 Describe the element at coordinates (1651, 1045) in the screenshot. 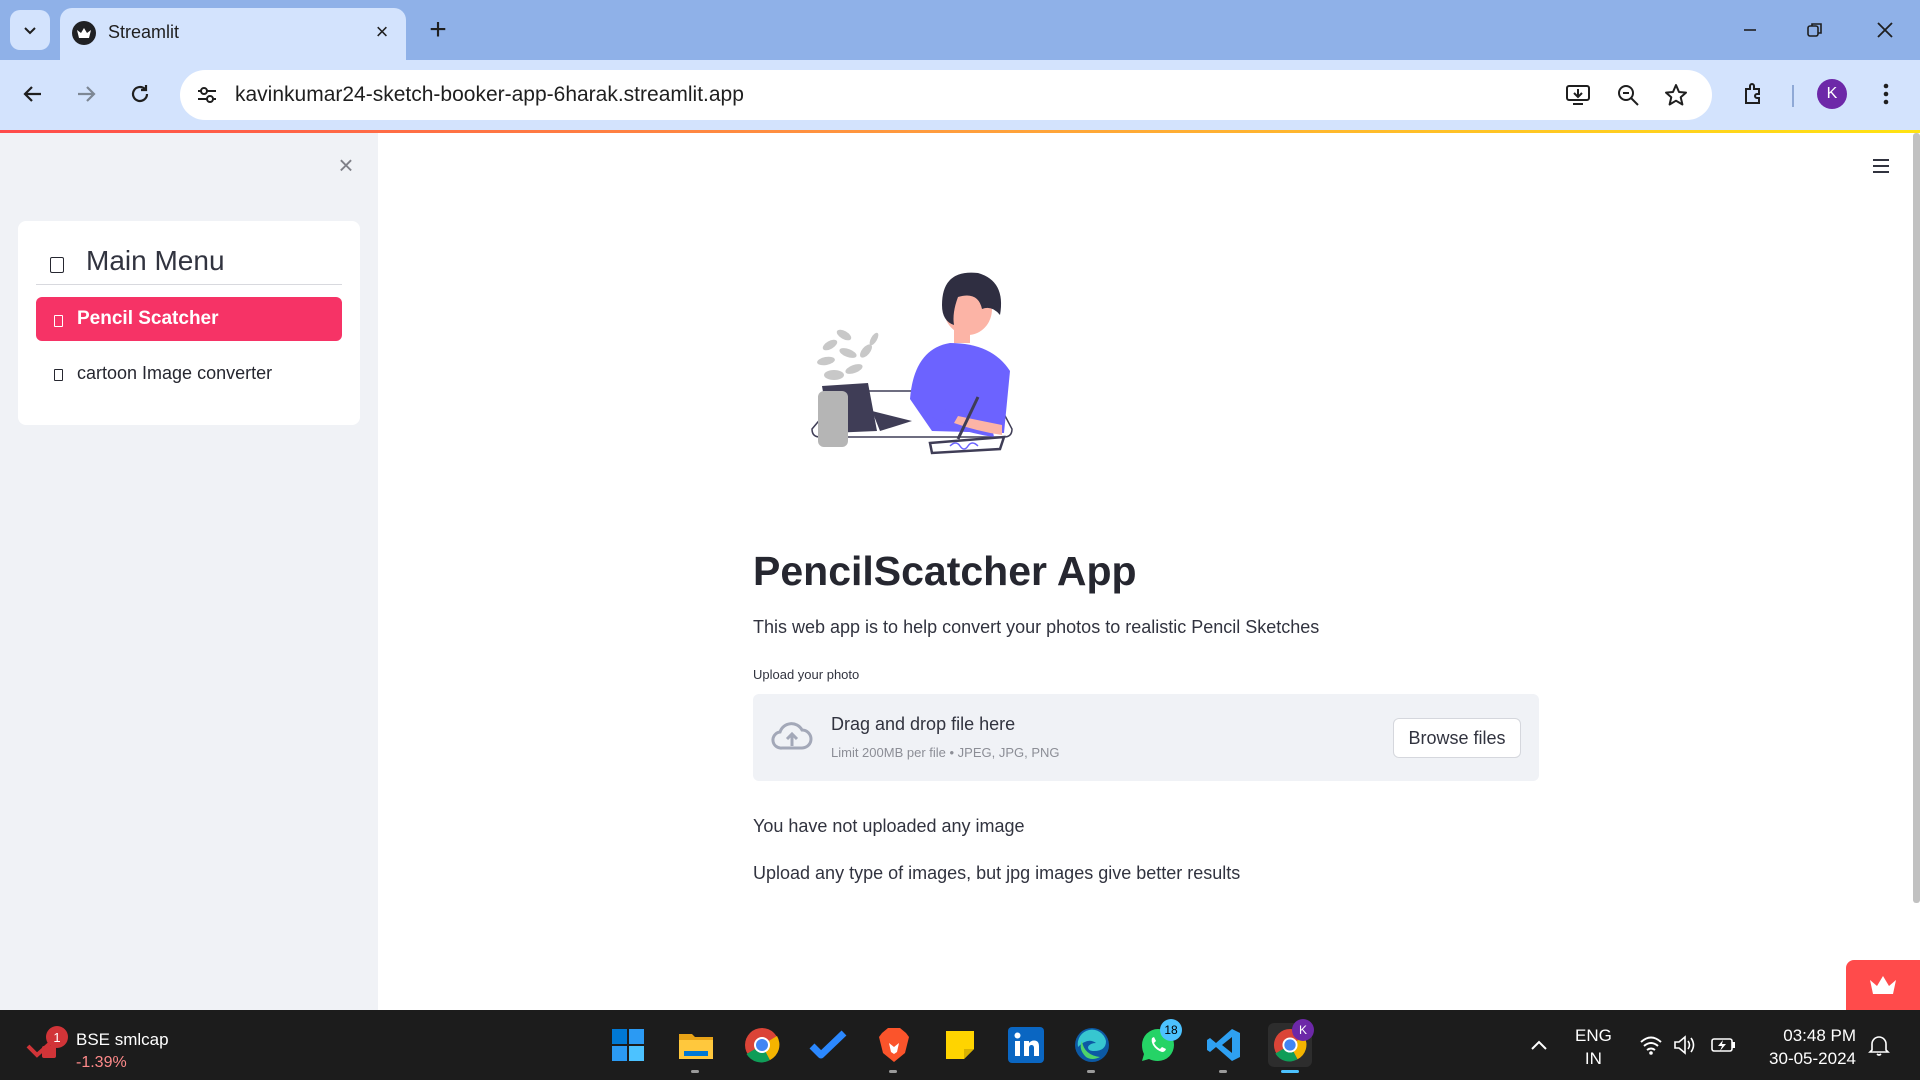

I see `wifi-icon` at that location.